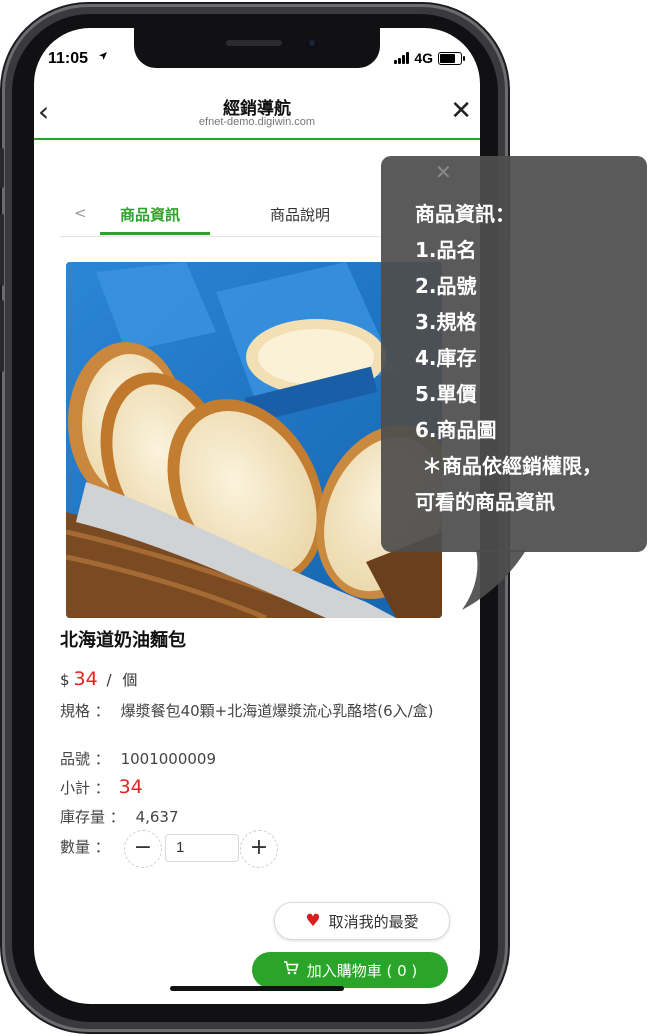  Describe the element at coordinates (85, 679) in the screenshot. I see `unit-price: 34` at that location.